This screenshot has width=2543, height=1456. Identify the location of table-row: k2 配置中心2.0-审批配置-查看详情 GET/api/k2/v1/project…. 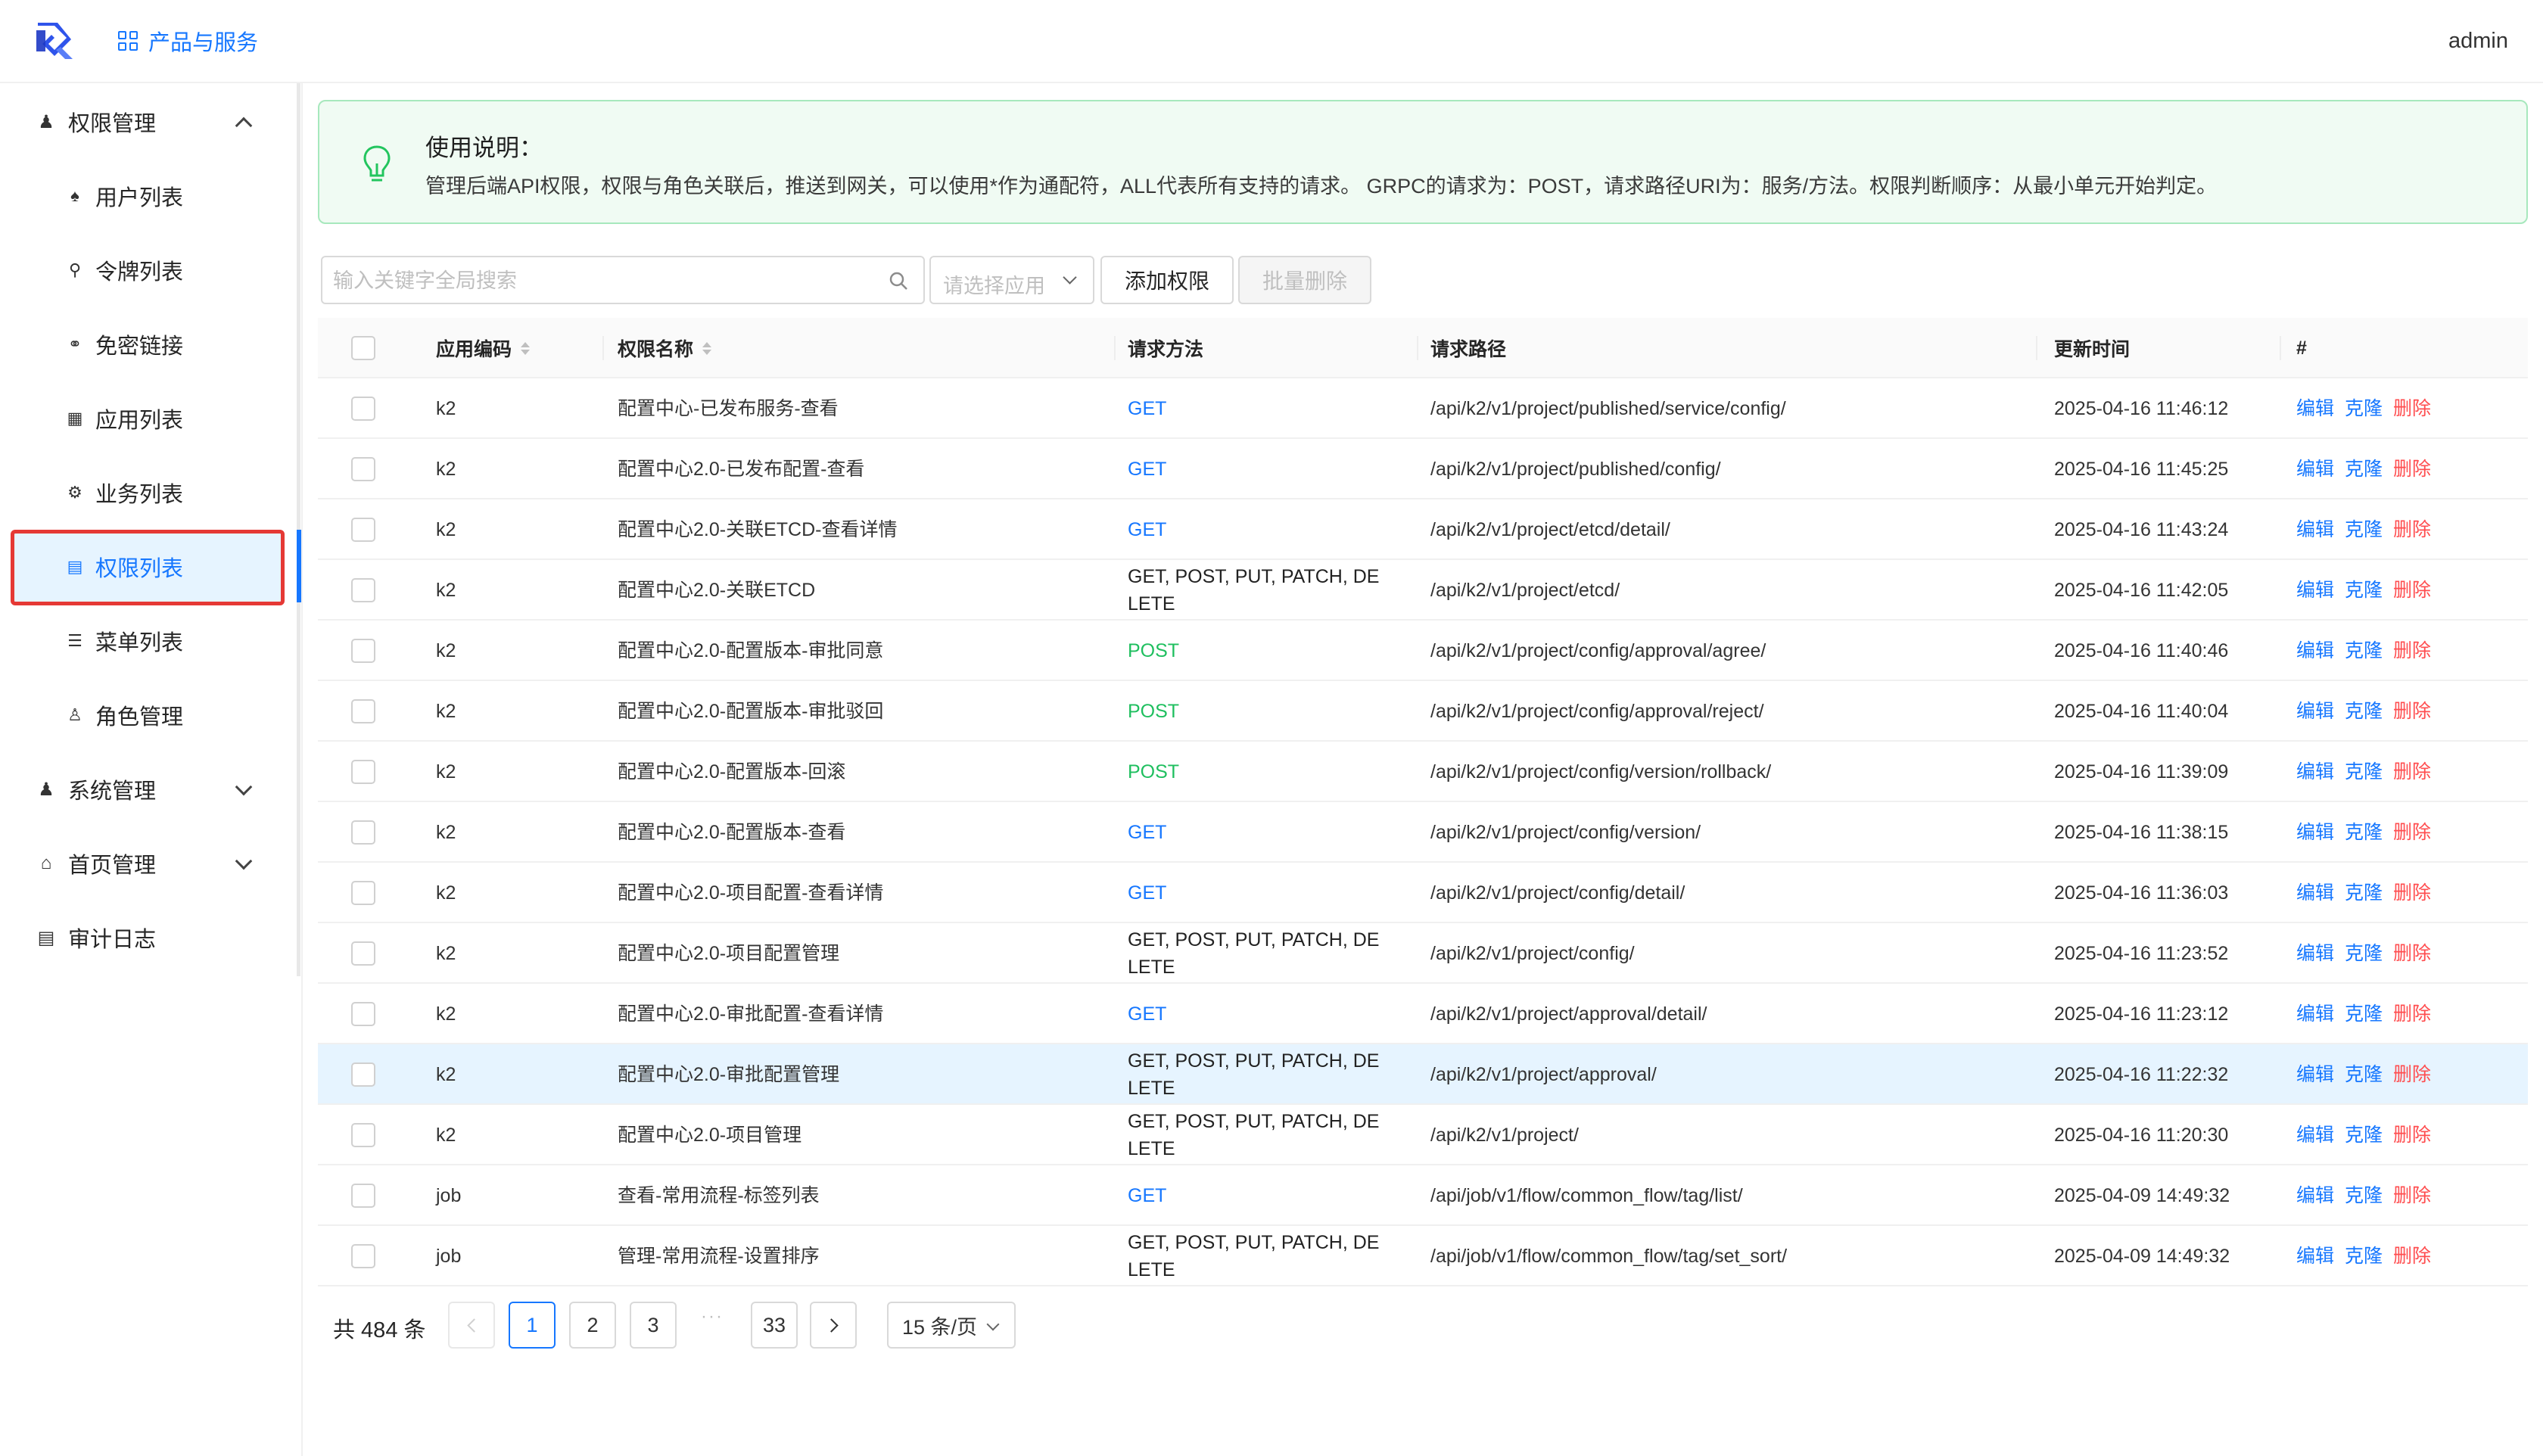
(1423, 1014).